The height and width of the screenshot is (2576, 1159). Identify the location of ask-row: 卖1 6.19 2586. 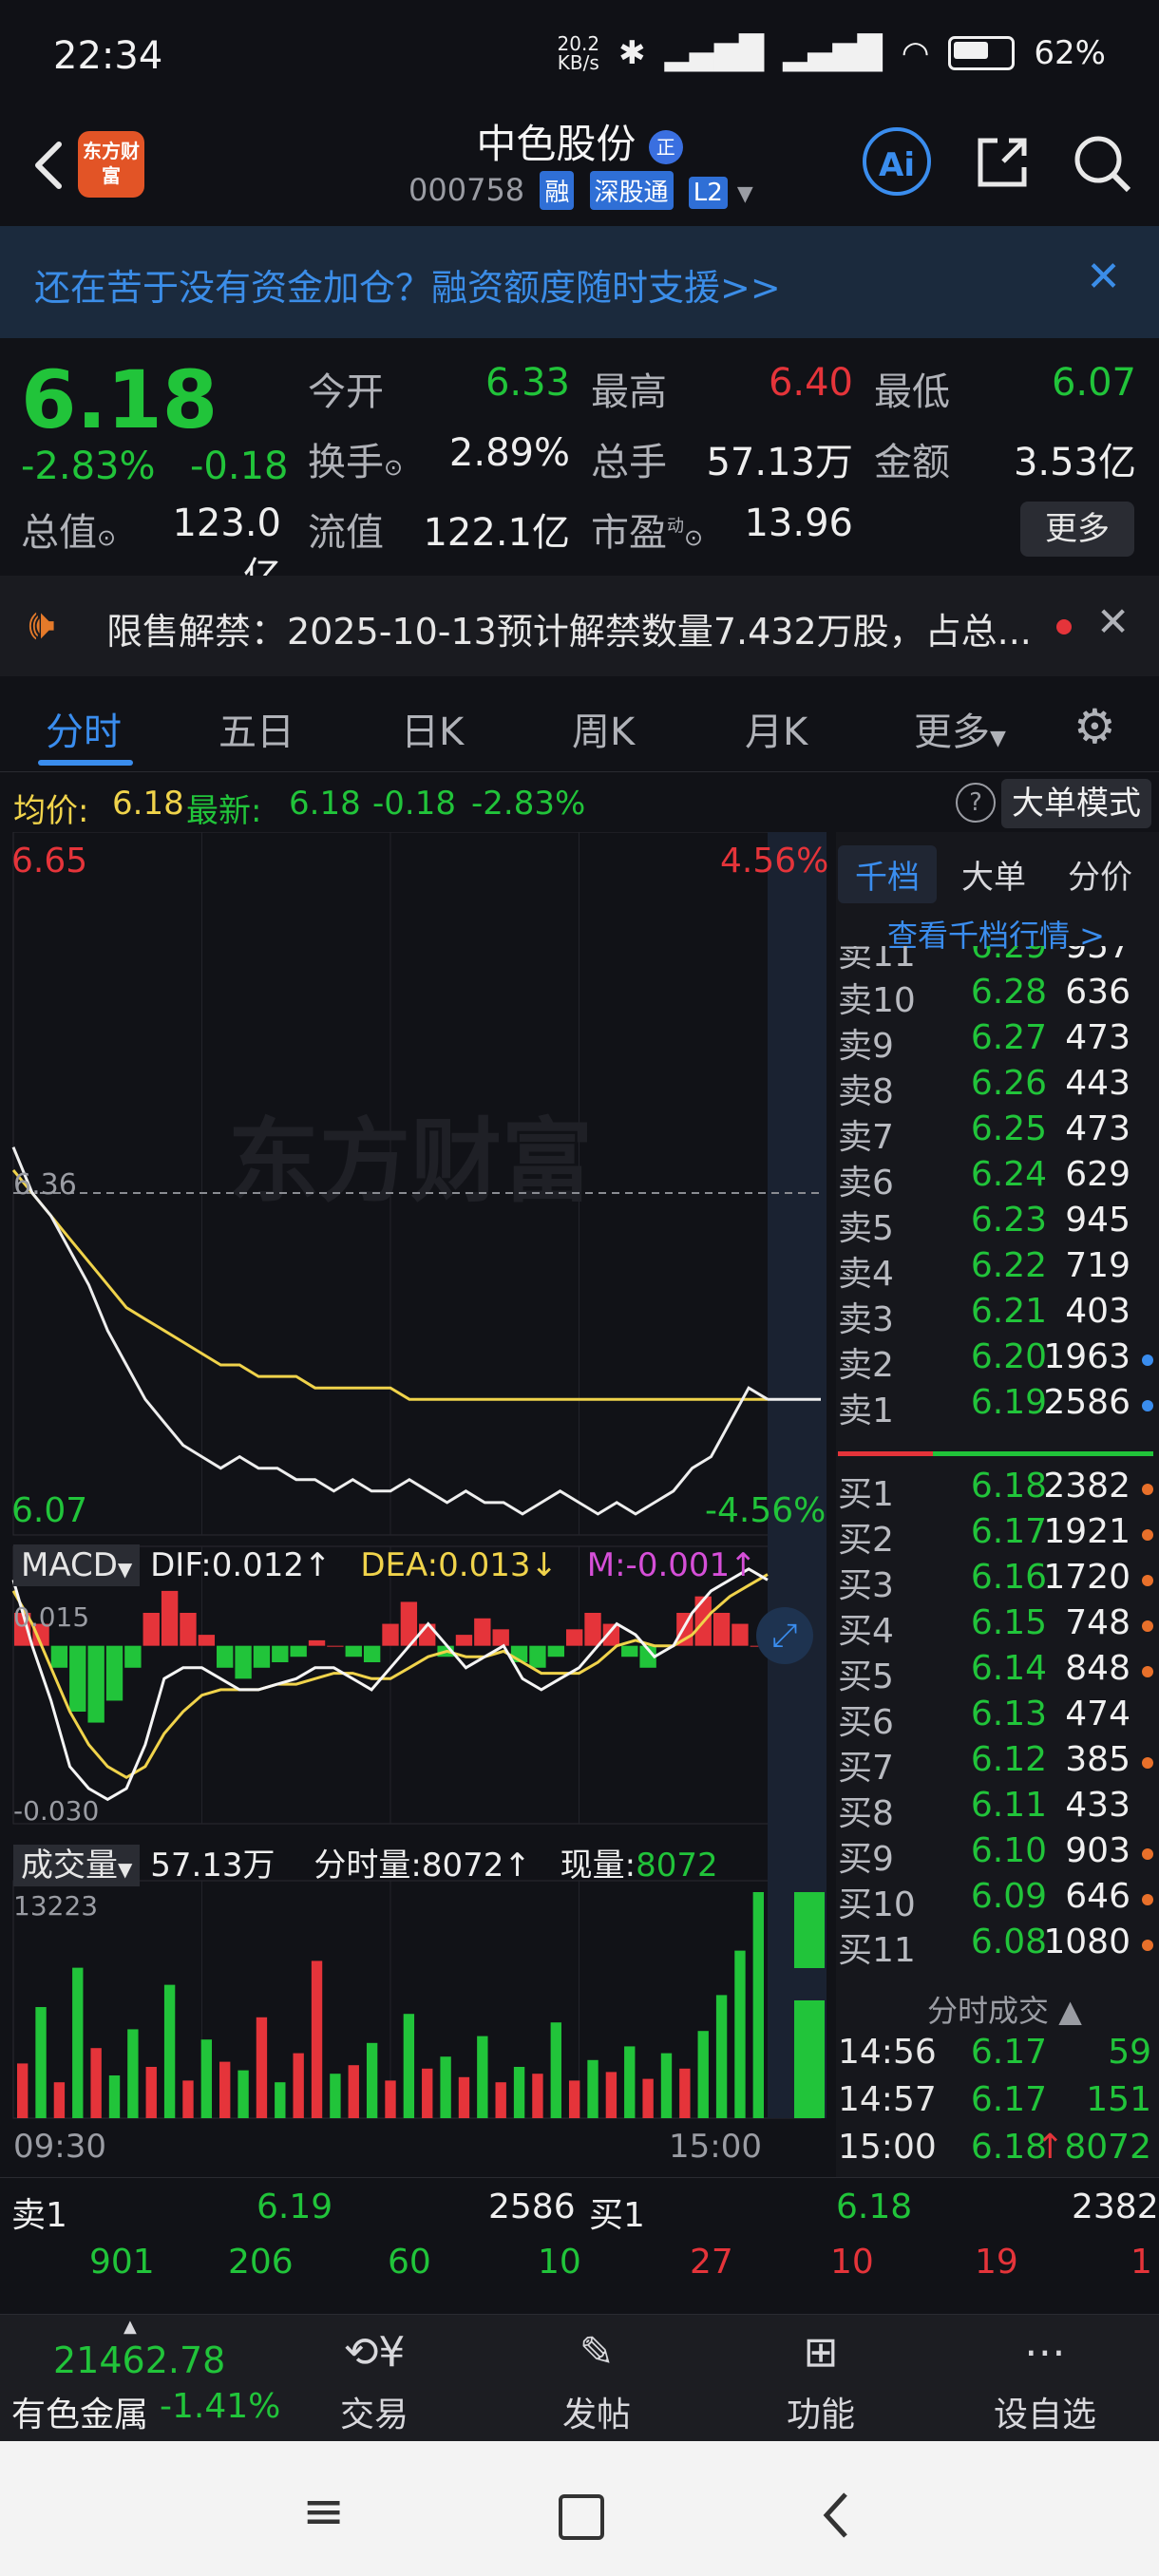
(997, 1406).